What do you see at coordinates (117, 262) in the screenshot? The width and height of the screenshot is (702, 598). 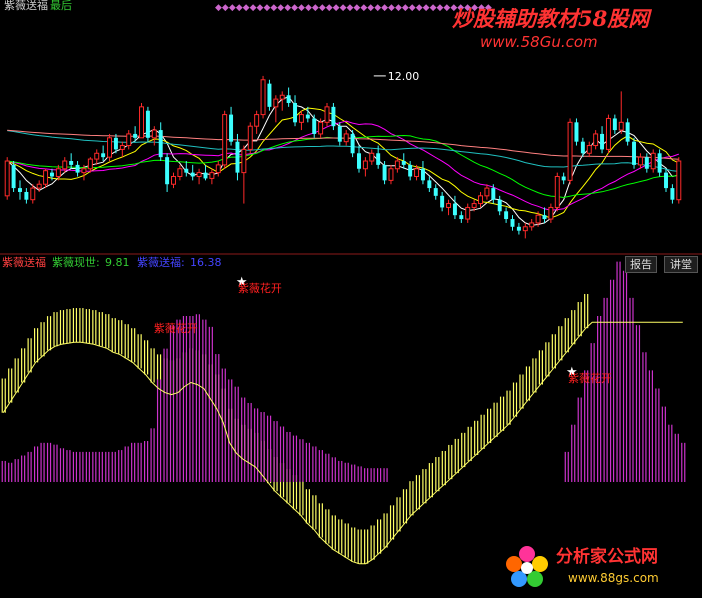 I see `lower-label-2-value: 9.81` at bounding box center [117, 262].